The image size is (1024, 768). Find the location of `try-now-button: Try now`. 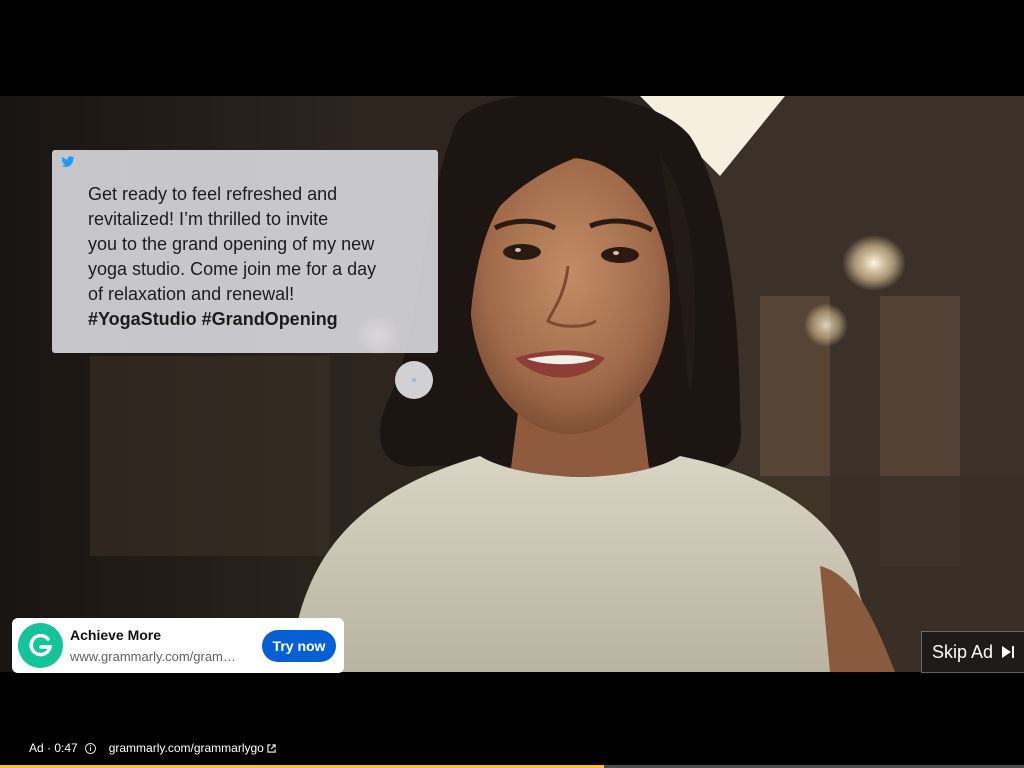

try-now-button: Try now is located at coordinates (299, 646).